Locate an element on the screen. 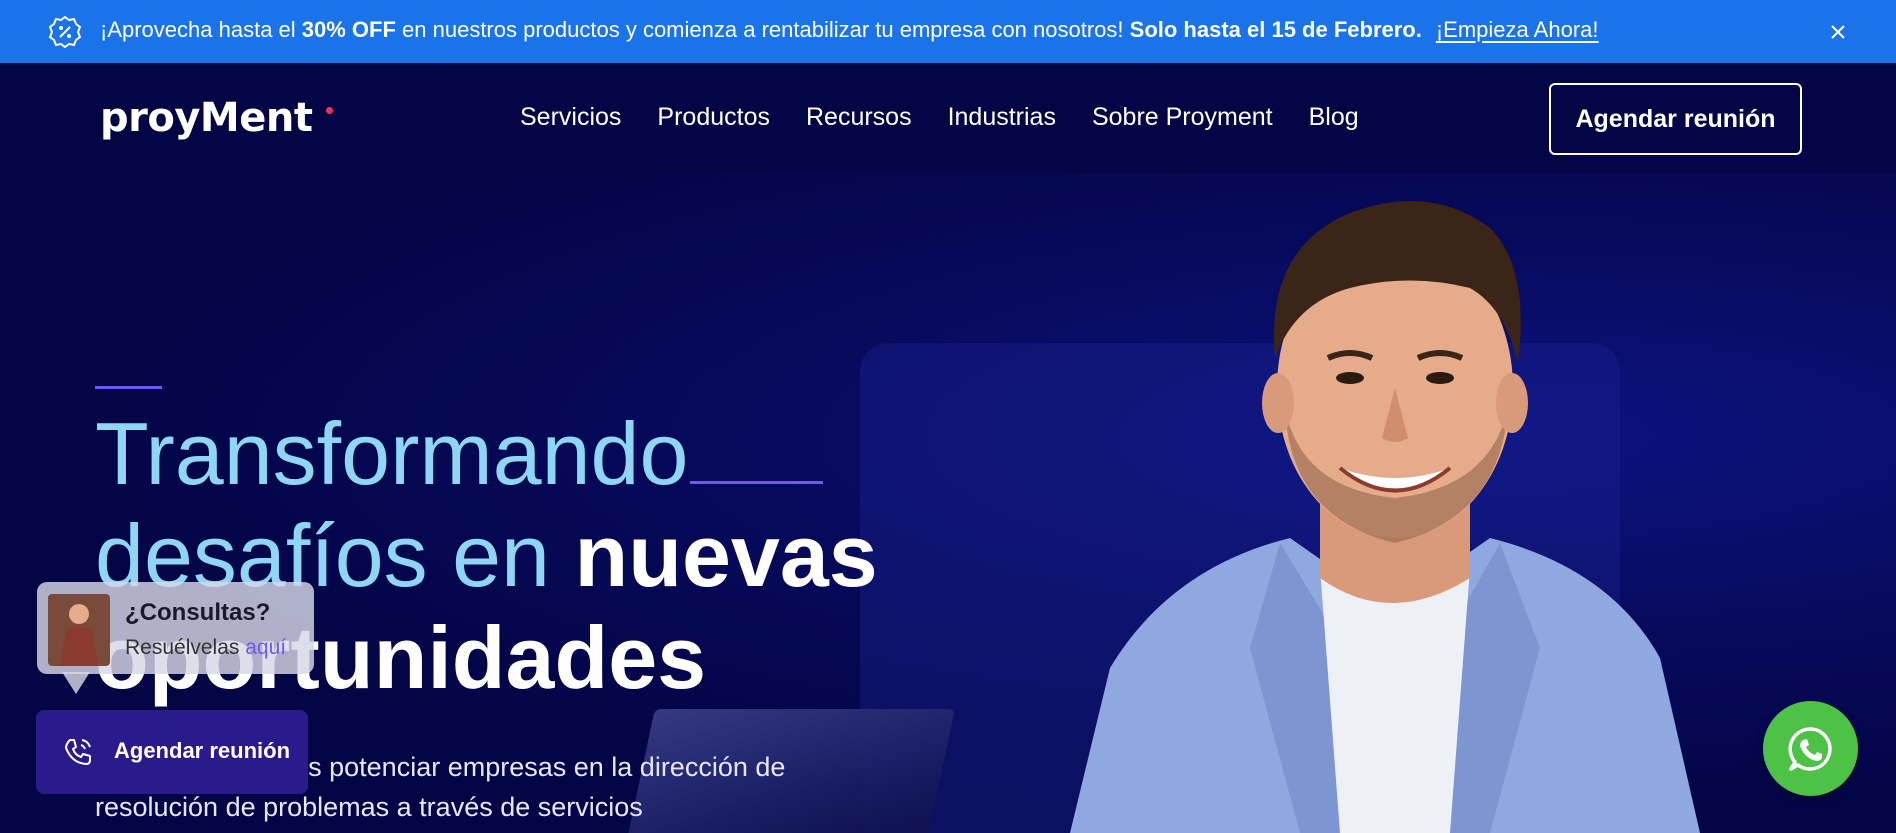 Image resolution: width=1896 pixels, height=833 pixels. hero-title-line2-bold: nuevas is located at coordinates (726, 555).